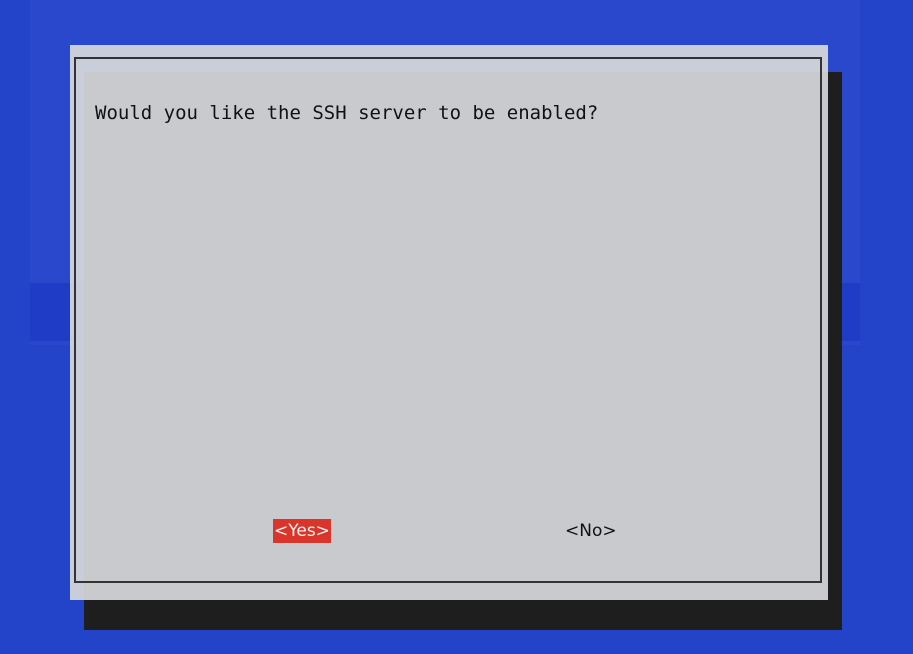 This screenshot has width=913, height=654. Describe the element at coordinates (302, 531) in the screenshot. I see `yes-button: <Yes>` at that location.